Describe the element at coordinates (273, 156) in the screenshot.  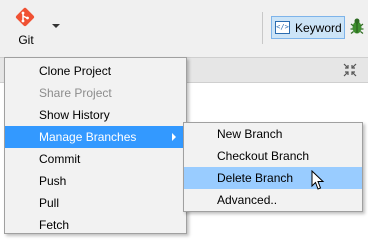
I see `submenu-item-checkout-branch: Checkout Branch` at that location.